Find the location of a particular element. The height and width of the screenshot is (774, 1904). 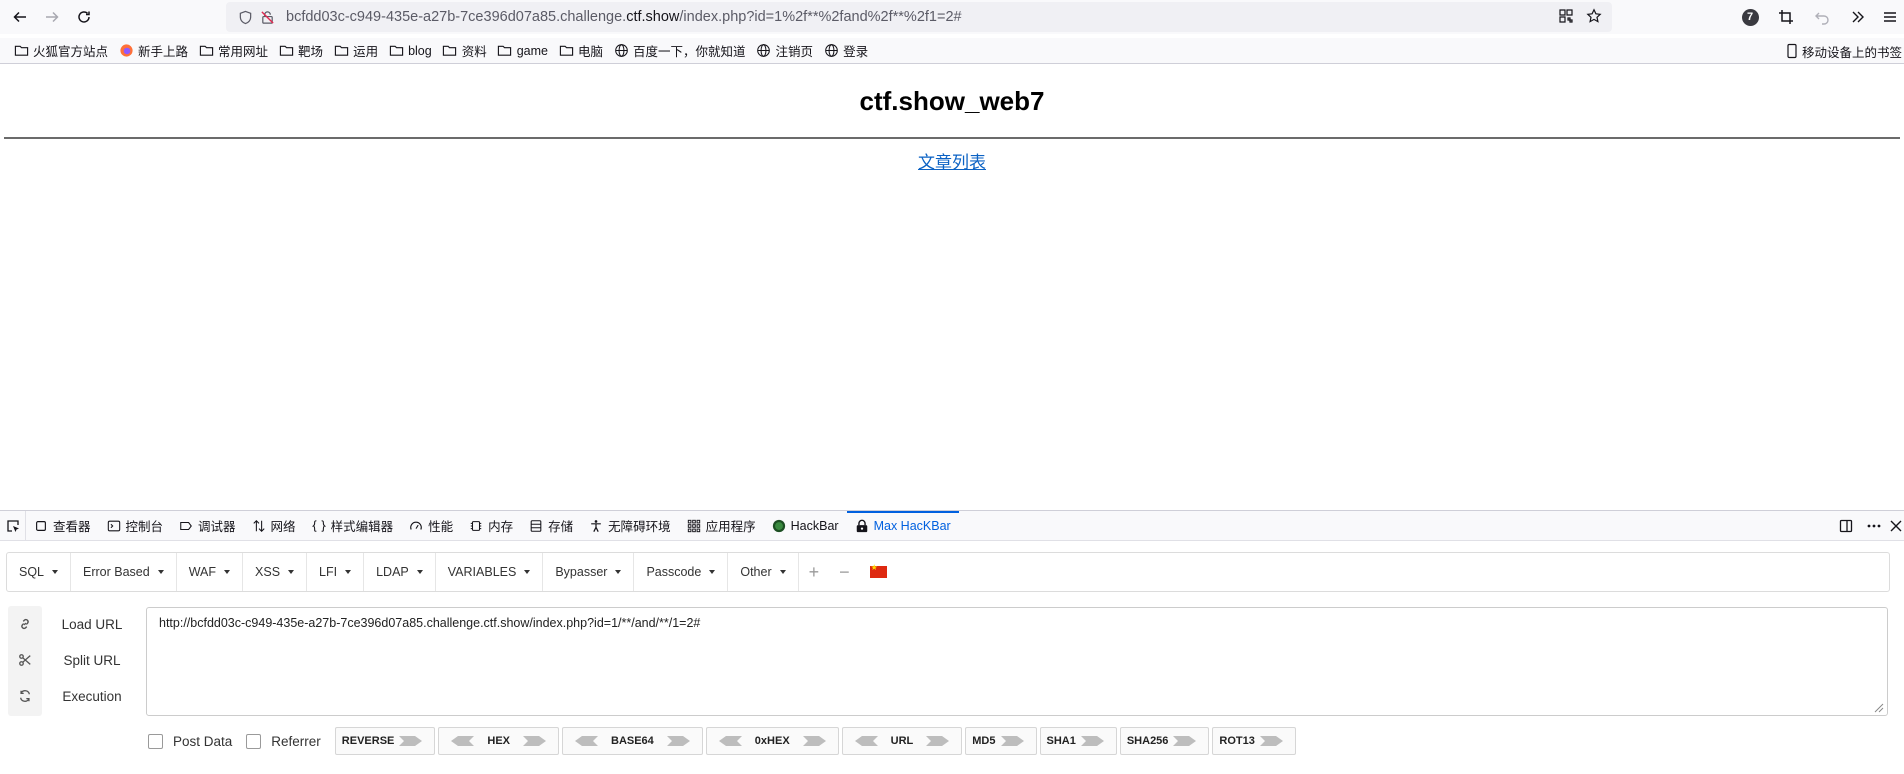

encoder-button: SHA1 is located at coordinates (1078, 741).